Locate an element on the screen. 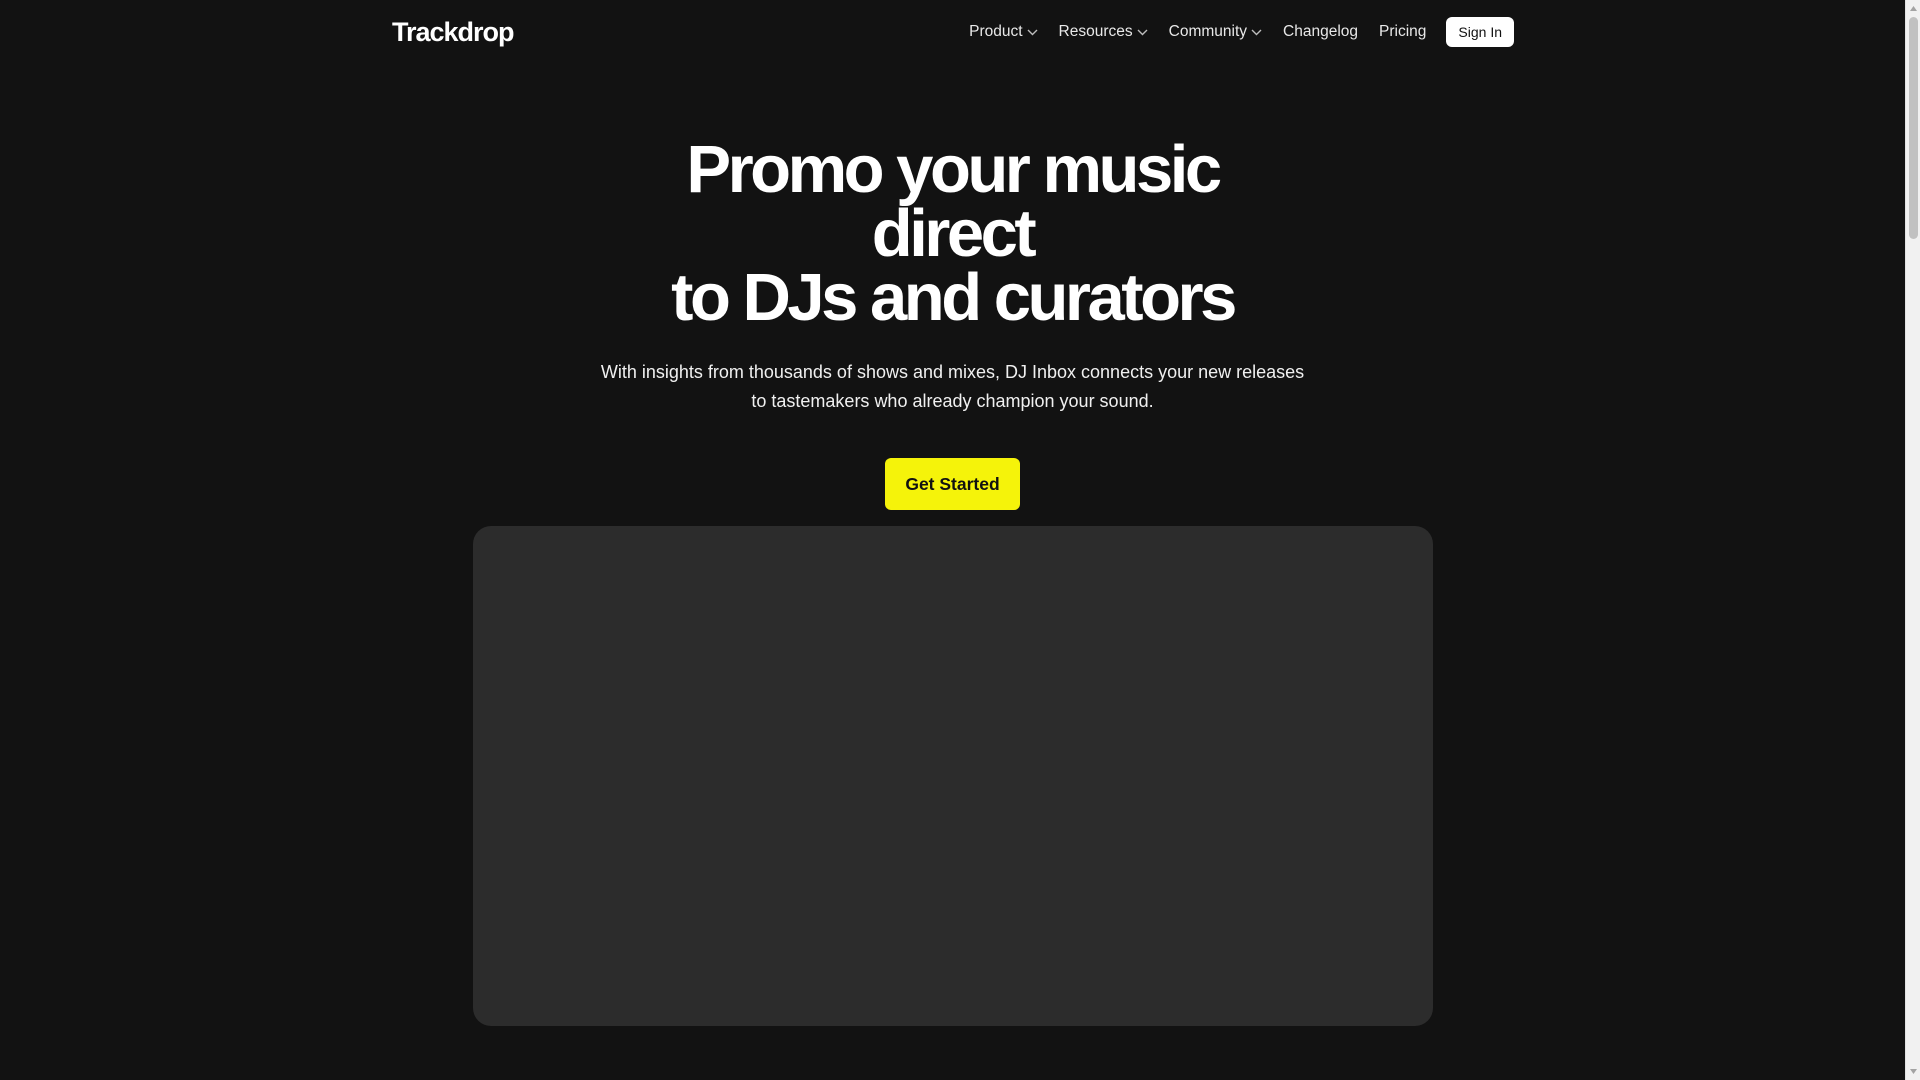 This screenshot has height=1080, width=1920. nav-item-label: Product is located at coordinates (996, 31).